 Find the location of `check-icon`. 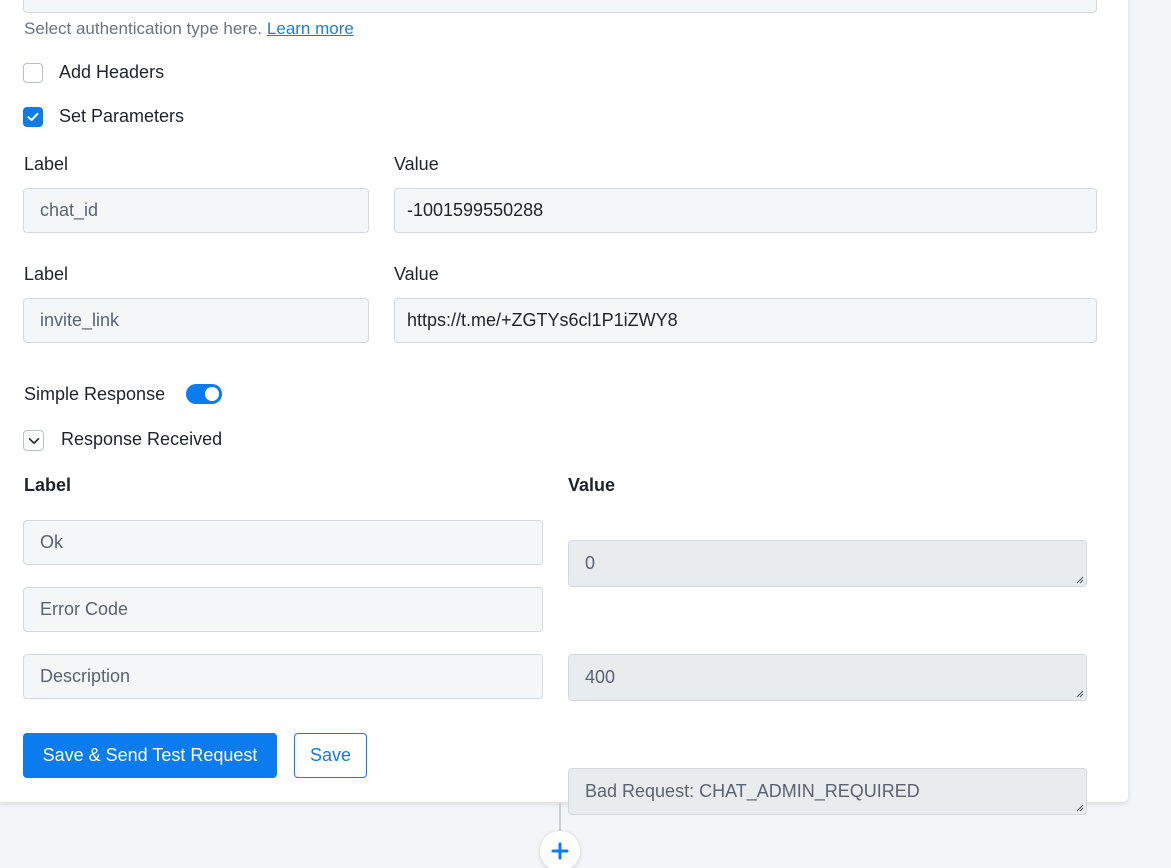

check-icon is located at coordinates (33, 116).